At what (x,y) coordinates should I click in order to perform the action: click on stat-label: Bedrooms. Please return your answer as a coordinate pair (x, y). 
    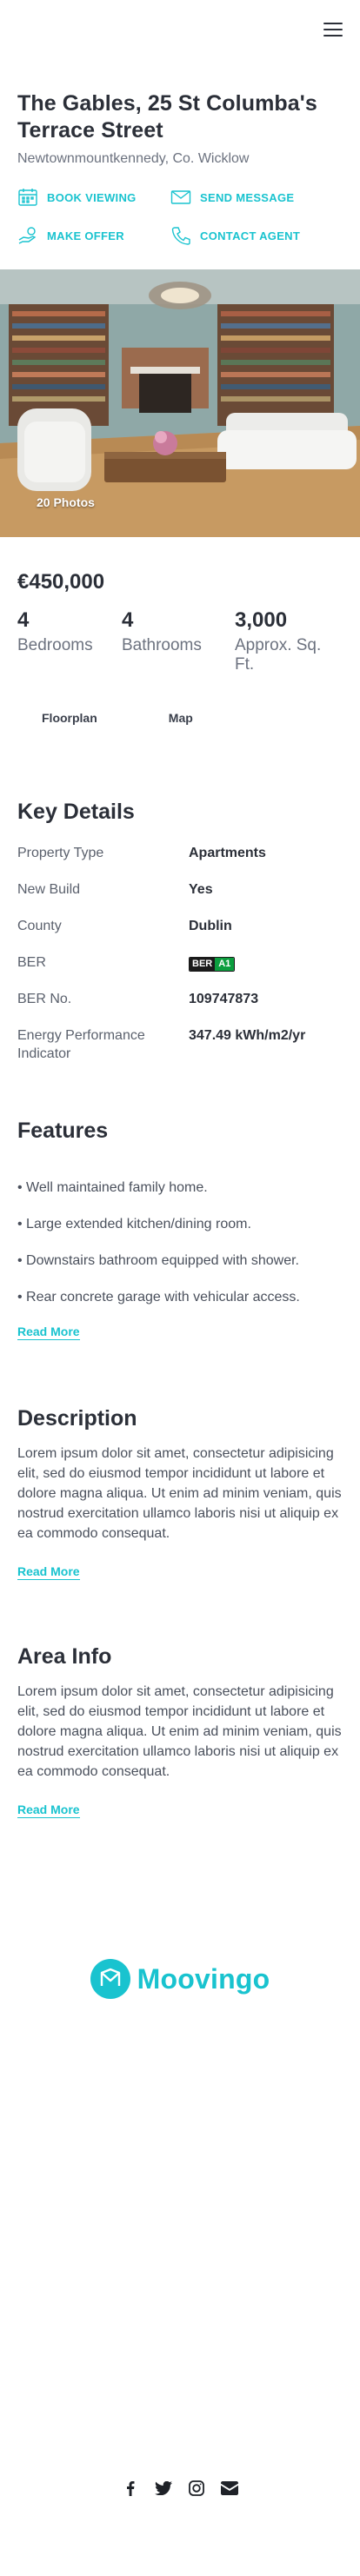
    Looking at the image, I should click on (55, 645).